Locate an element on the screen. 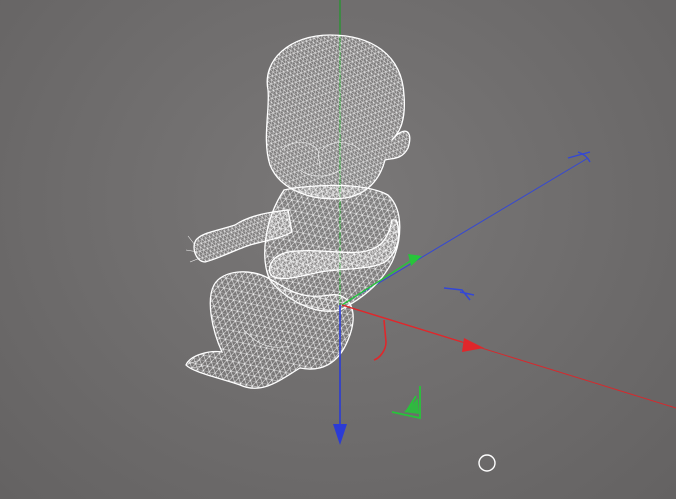 The width and height of the screenshot is (676, 499). y-plane-fill is located at coordinates (411, 406).